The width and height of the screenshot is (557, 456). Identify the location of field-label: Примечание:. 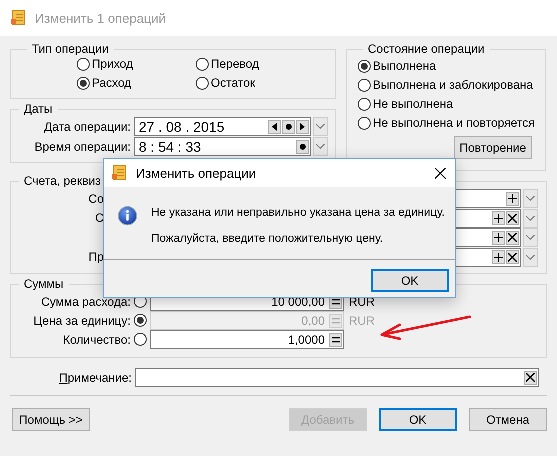
(95, 377).